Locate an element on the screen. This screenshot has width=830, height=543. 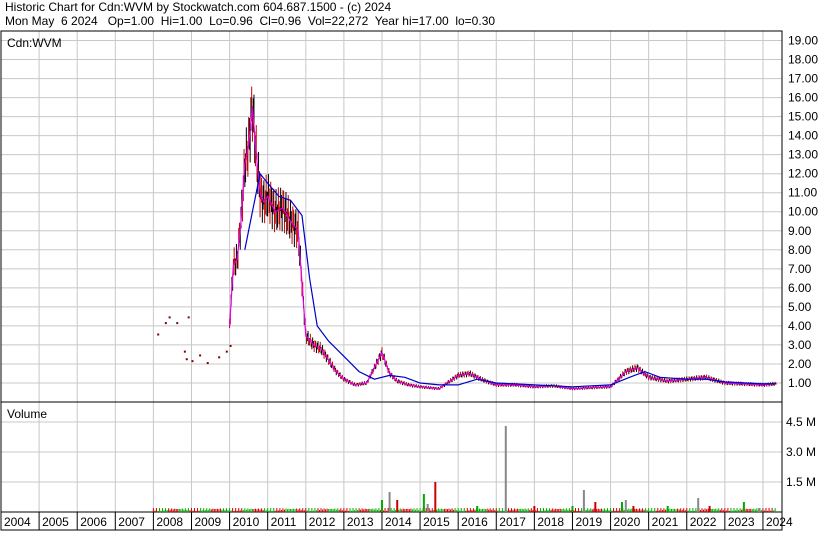
x-tick-label: 2012 is located at coordinates (322, 522).